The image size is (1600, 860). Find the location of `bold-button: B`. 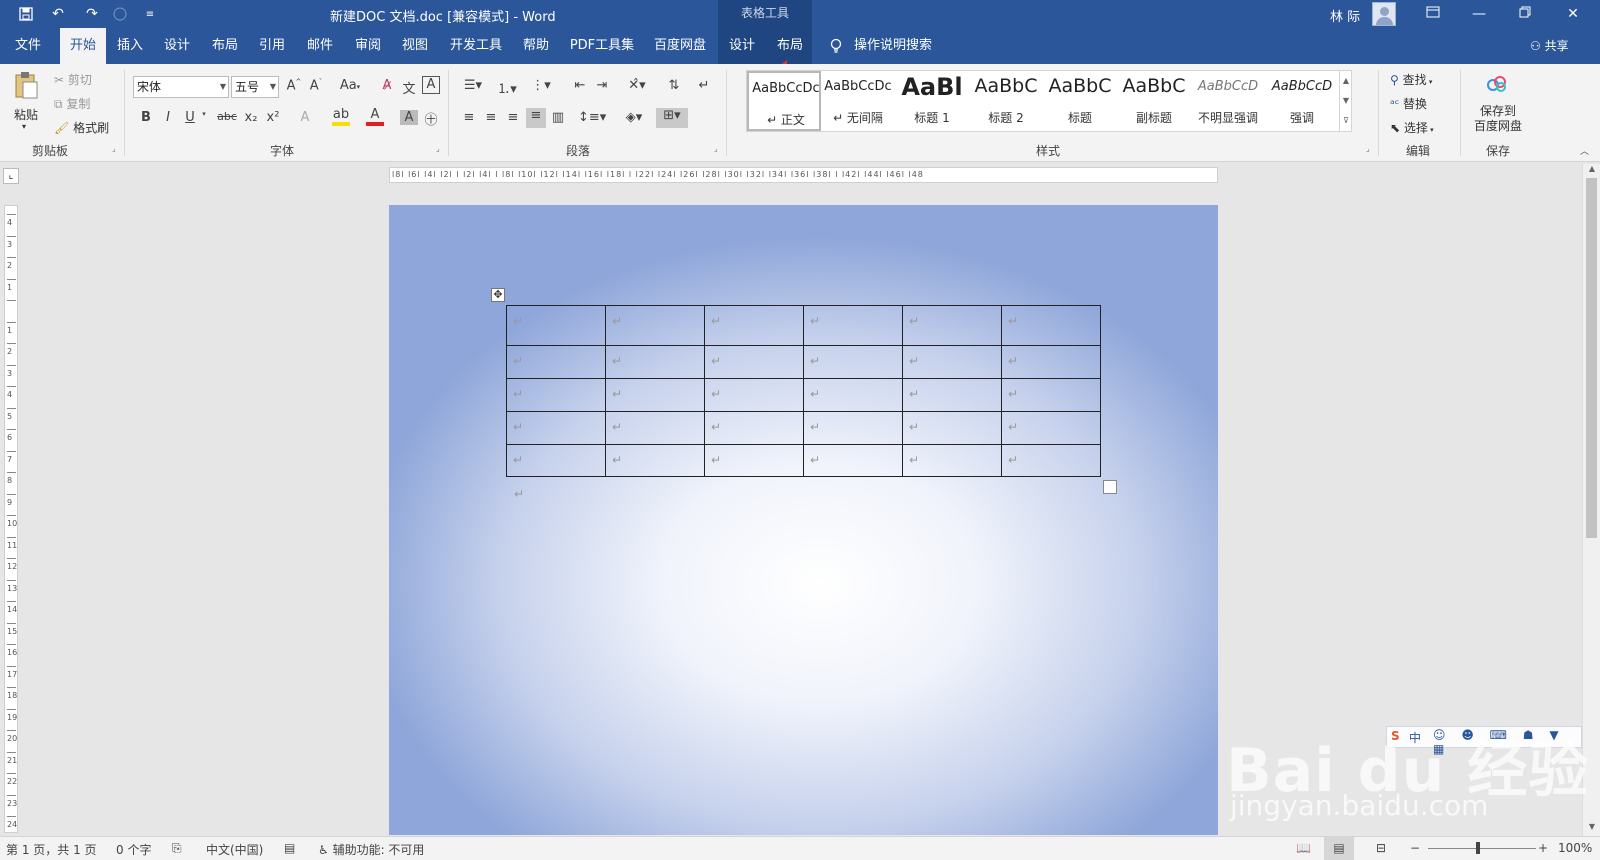

bold-button: B is located at coordinates (146, 117).